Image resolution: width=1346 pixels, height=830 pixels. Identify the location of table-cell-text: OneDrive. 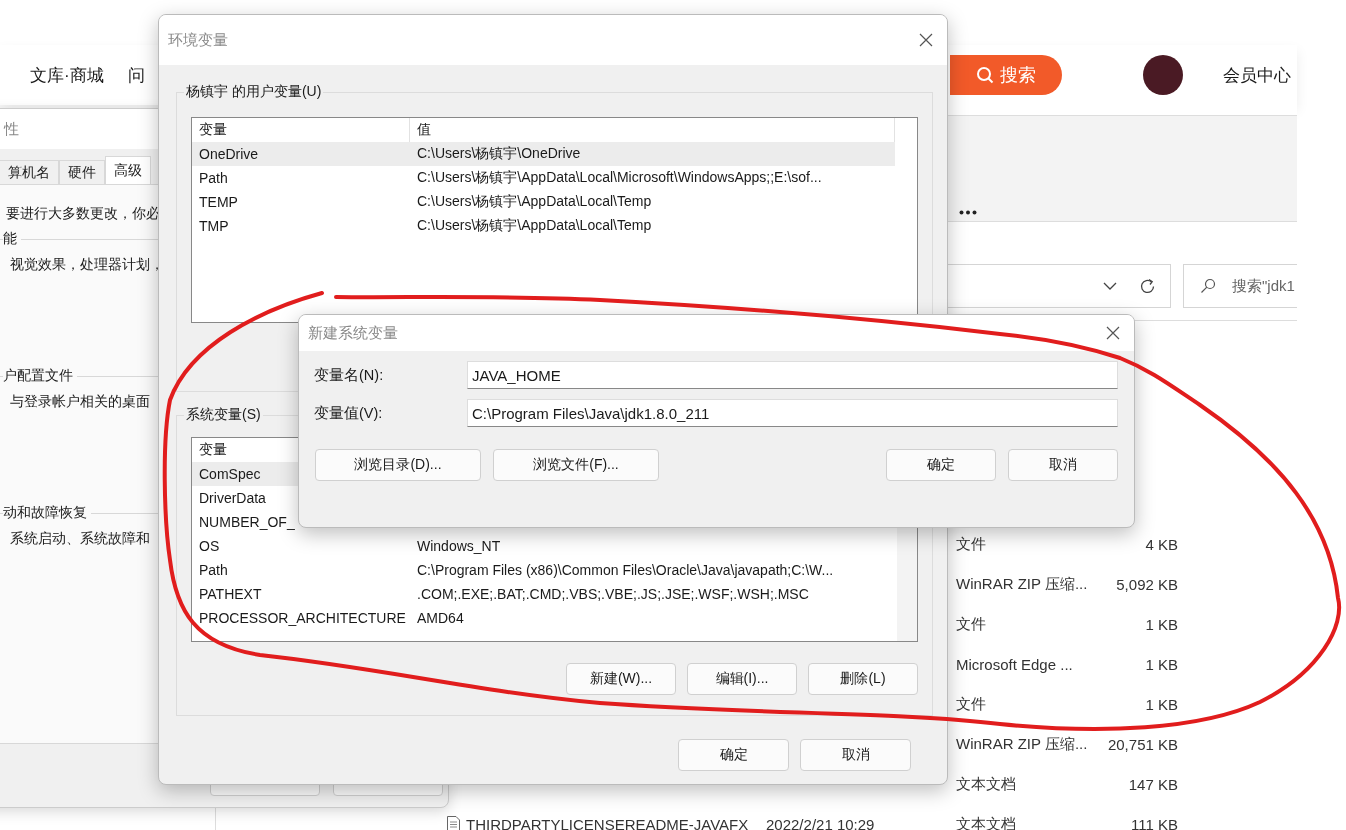
(229, 154).